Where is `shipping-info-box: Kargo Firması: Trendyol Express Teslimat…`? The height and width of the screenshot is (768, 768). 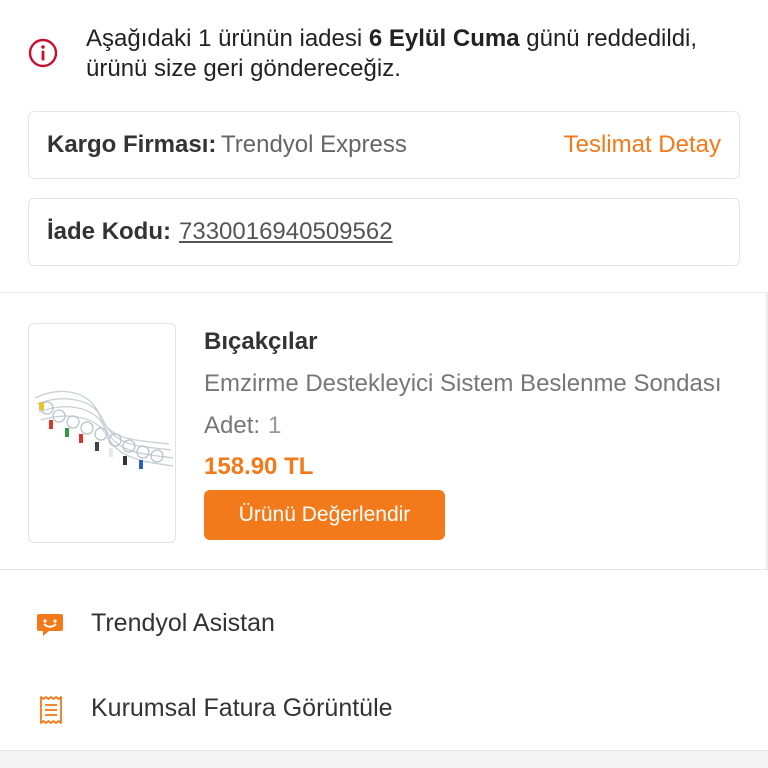 shipping-info-box: Kargo Firması: Trendyol Express Teslimat… is located at coordinates (384, 145).